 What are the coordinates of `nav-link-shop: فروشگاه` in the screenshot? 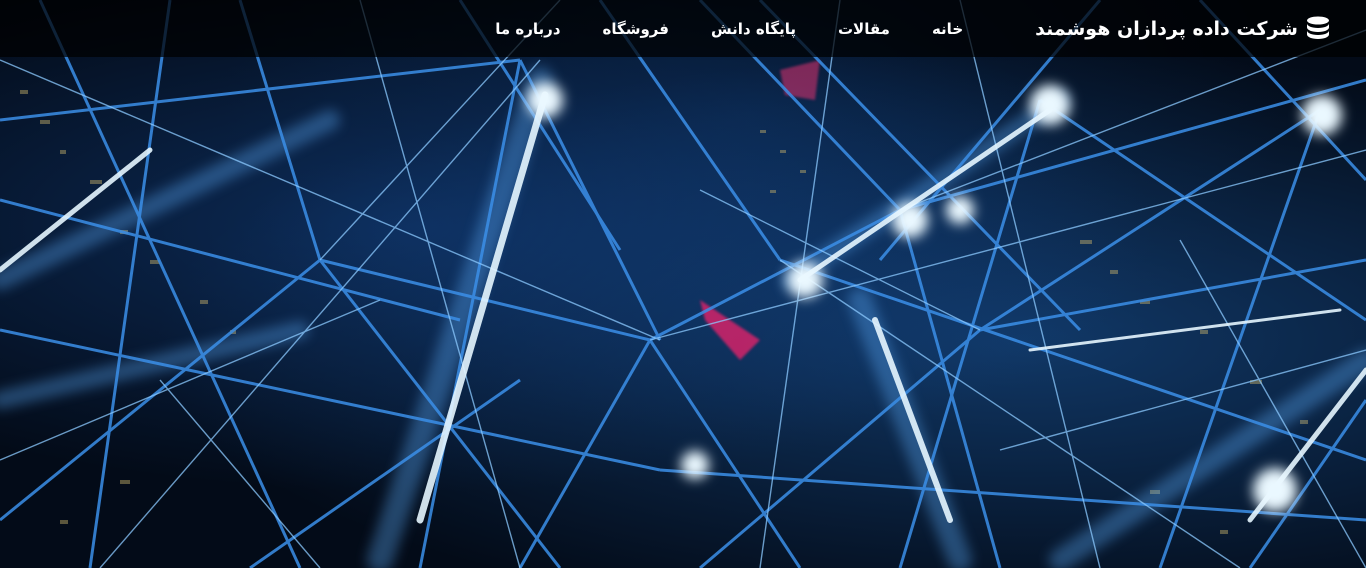 It's located at (636, 29).